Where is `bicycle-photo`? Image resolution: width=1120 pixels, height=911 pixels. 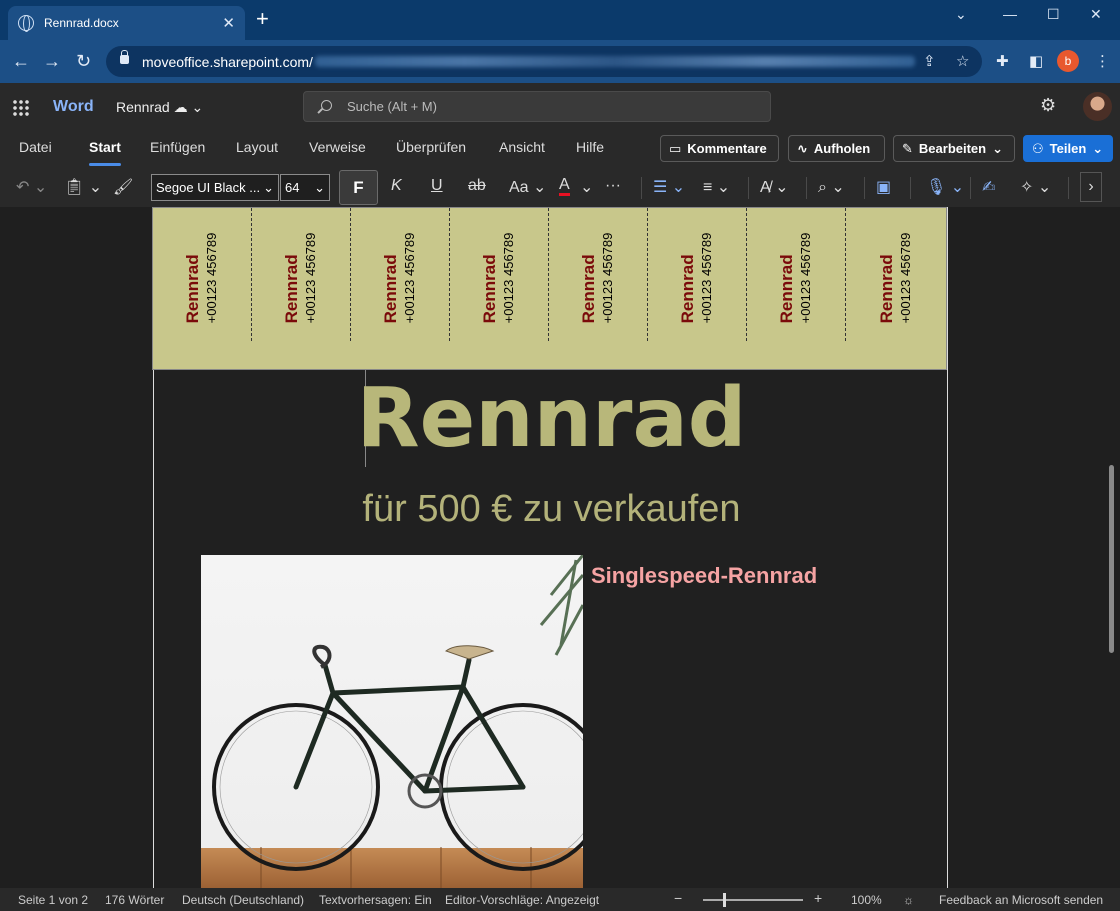
bicycle-photo is located at coordinates (392, 721).